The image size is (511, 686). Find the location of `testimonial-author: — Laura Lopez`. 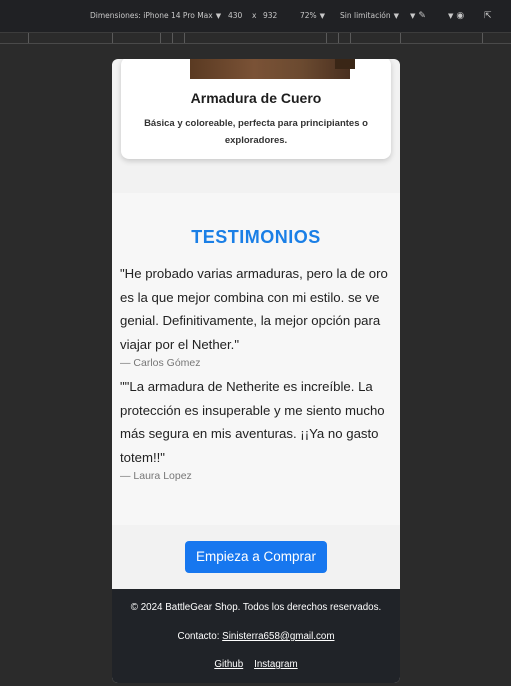

testimonial-author: — Laura Lopez is located at coordinates (156, 476).